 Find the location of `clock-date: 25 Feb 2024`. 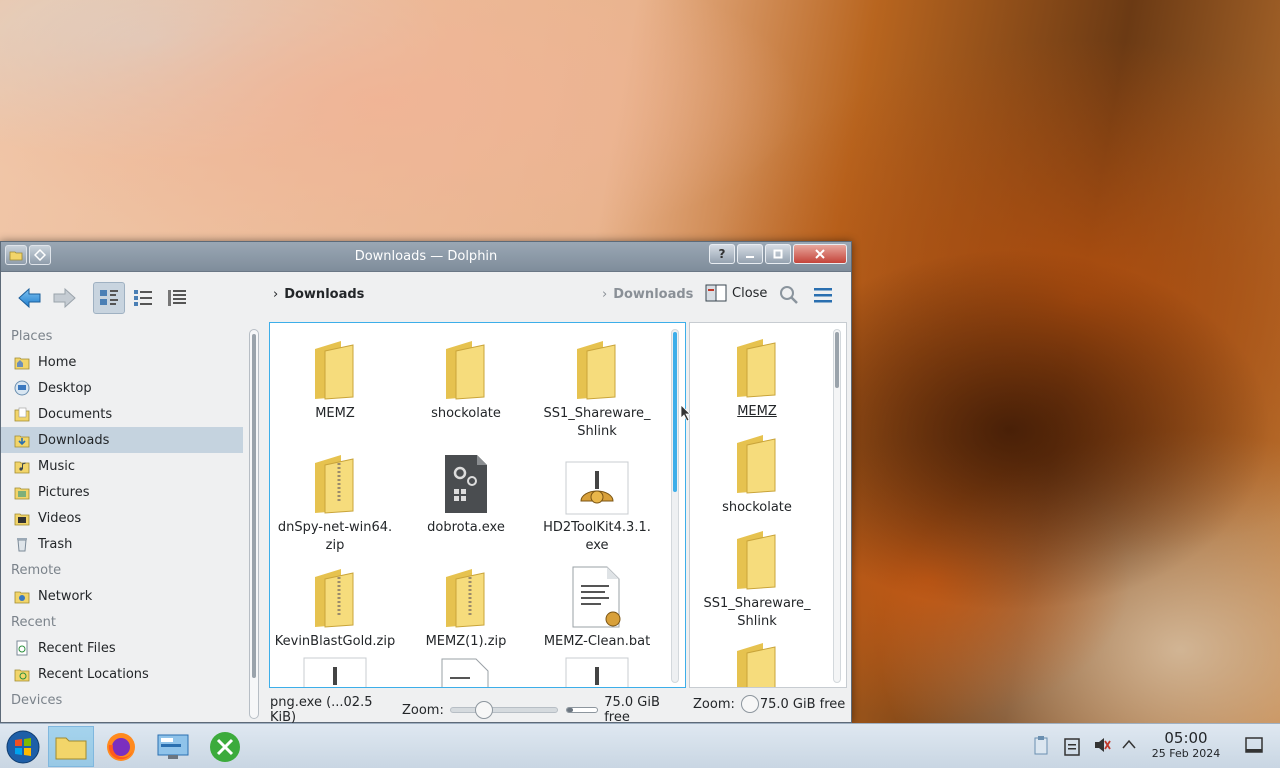

clock-date: 25 Feb 2024 is located at coordinates (1186, 753).